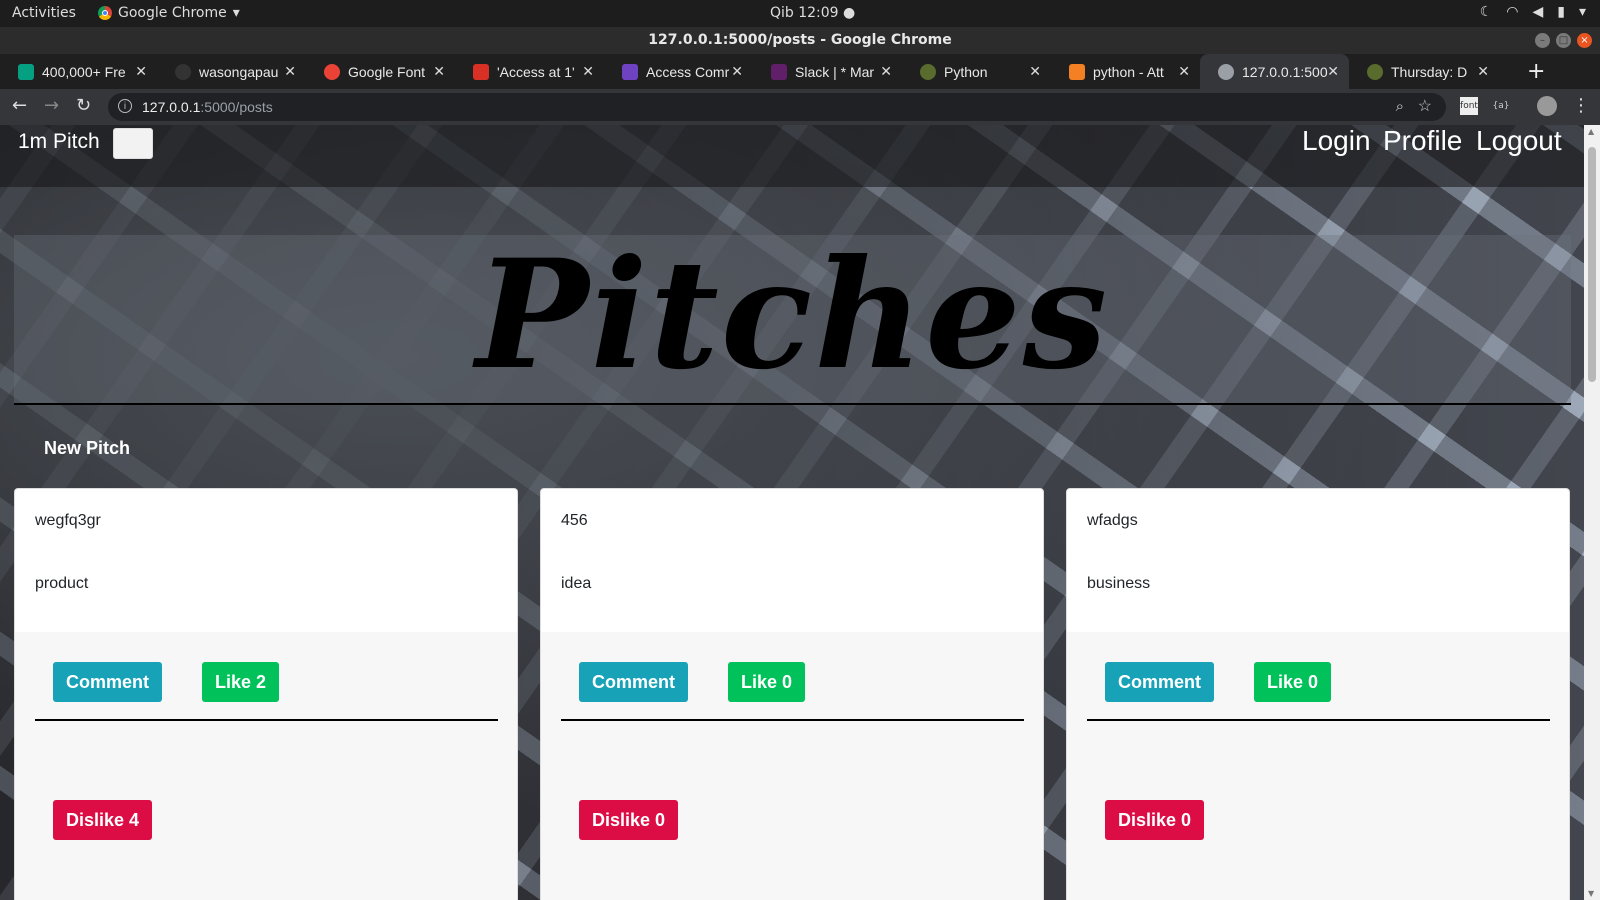  Describe the element at coordinates (1501, 106) in the screenshot. I see `json-extension-icon: {a}` at that location.